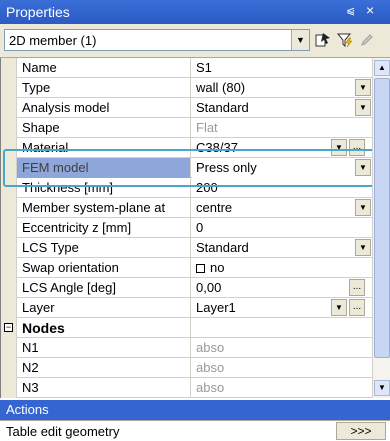 The image size is (390, 441). I want to click on property-row-lcs-type: LCS Type Standard ▼, so click(186, 248).